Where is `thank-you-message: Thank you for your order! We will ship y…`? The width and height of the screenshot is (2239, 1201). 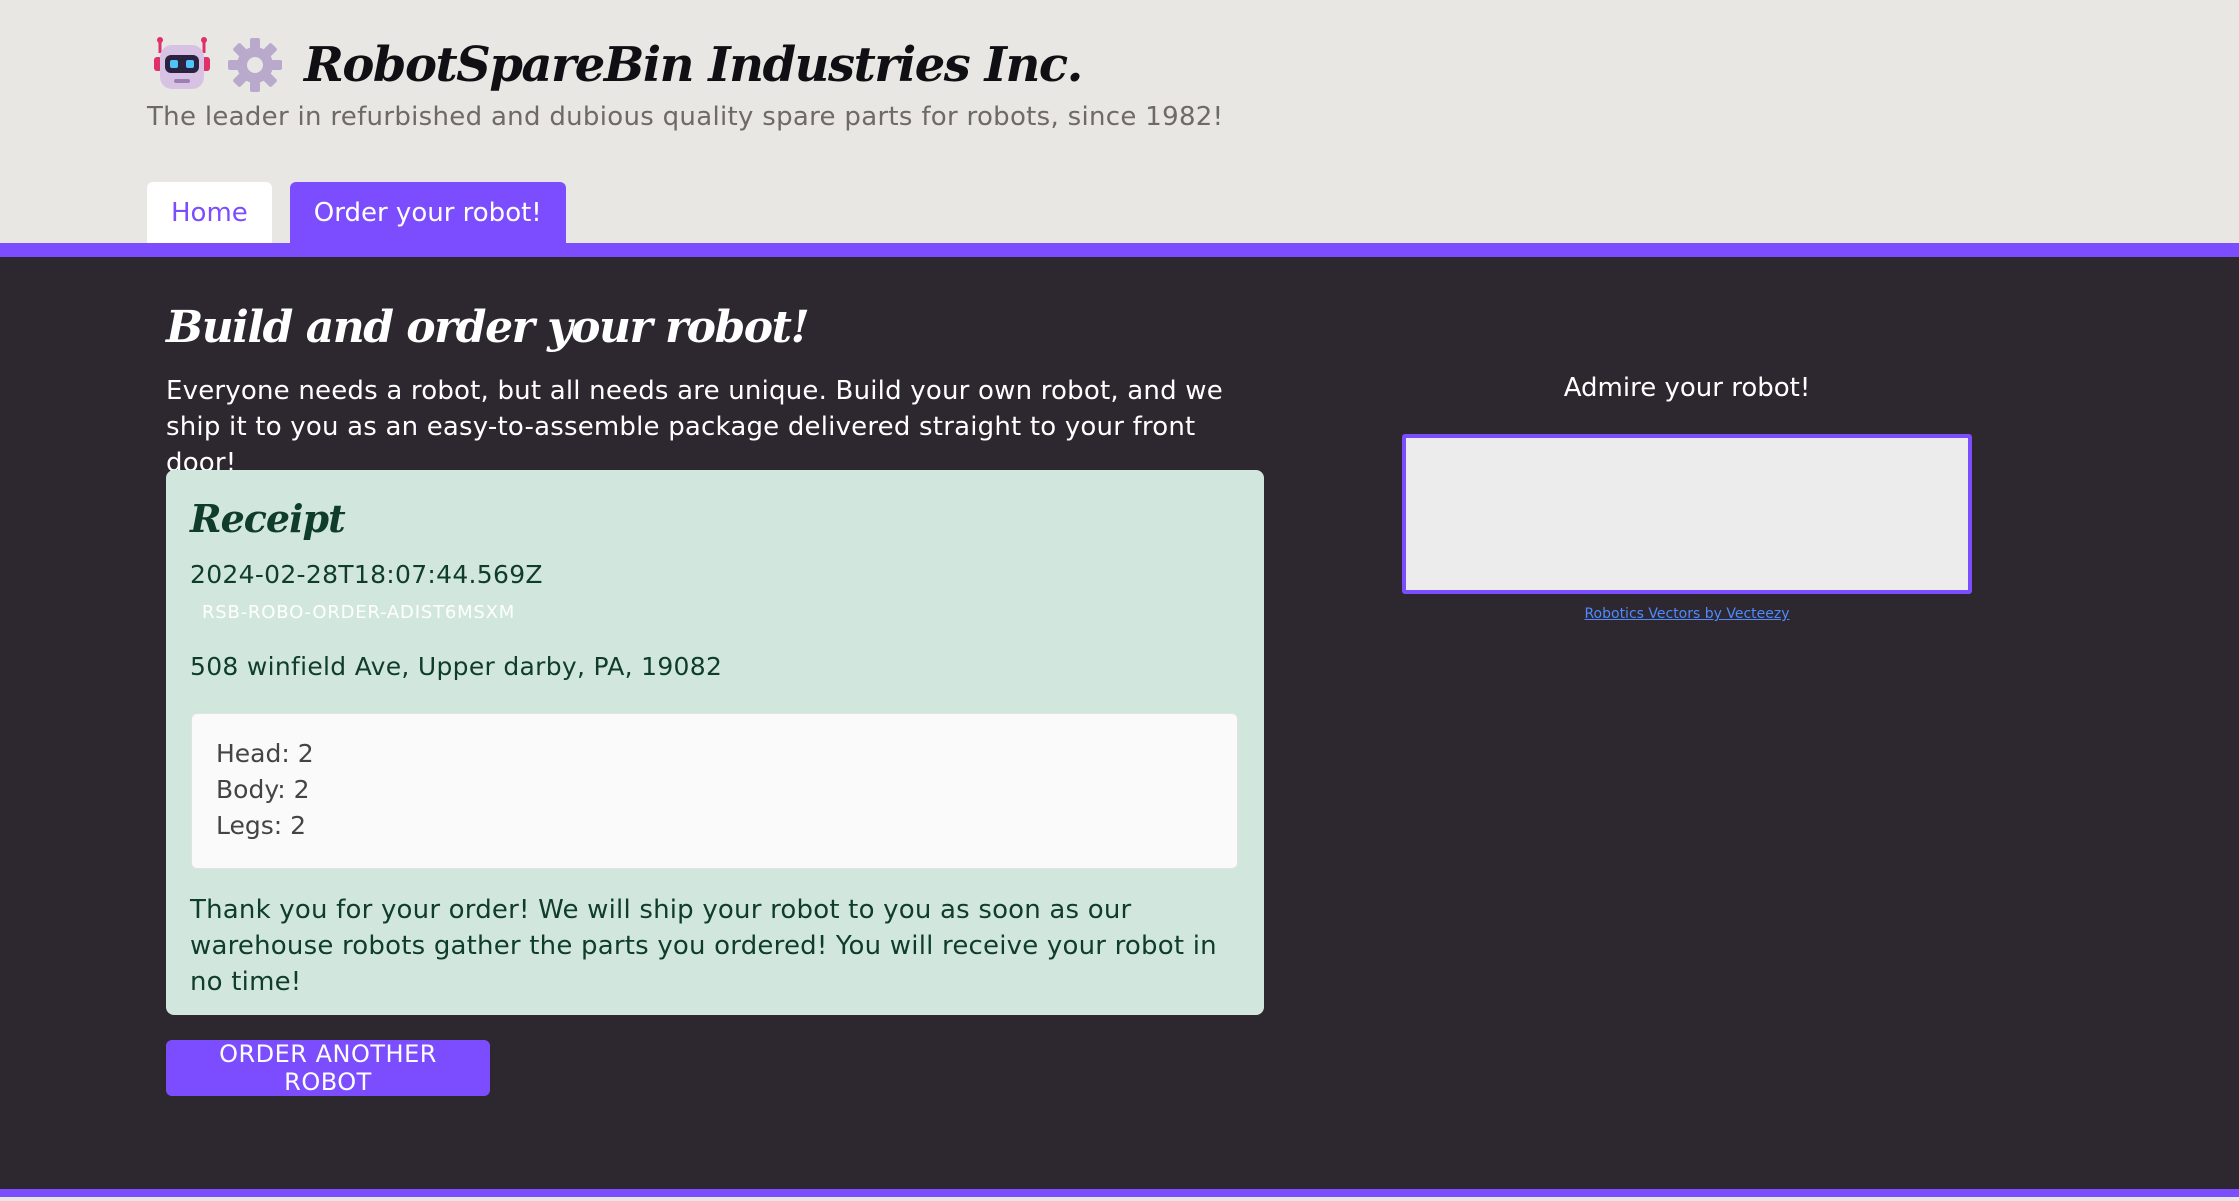
thank-you-message: Thank you for your order! We will ship y… is located at coordinates (703, 946).